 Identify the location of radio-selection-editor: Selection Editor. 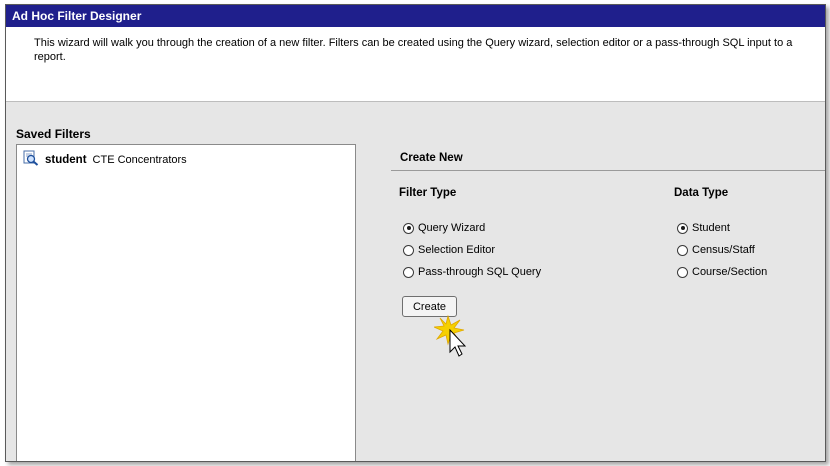
(449, 250).